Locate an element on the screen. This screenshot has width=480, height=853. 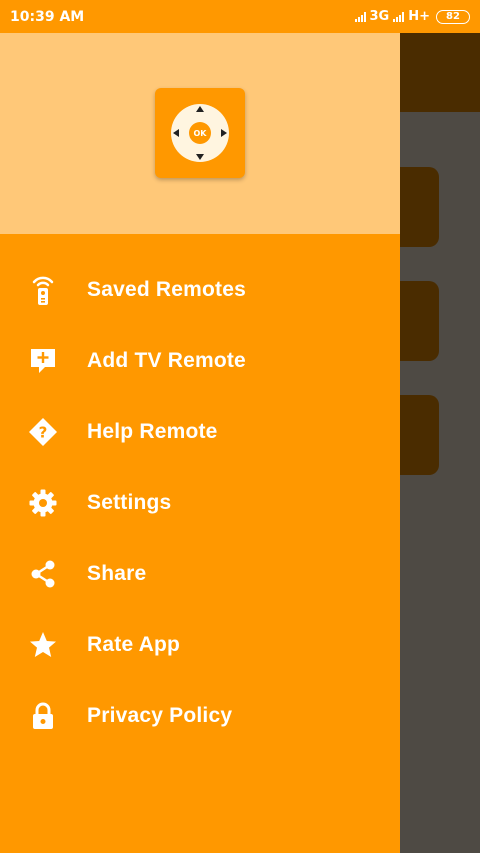
menu-label: Privacy Policy is located at coordinates (160, 715).